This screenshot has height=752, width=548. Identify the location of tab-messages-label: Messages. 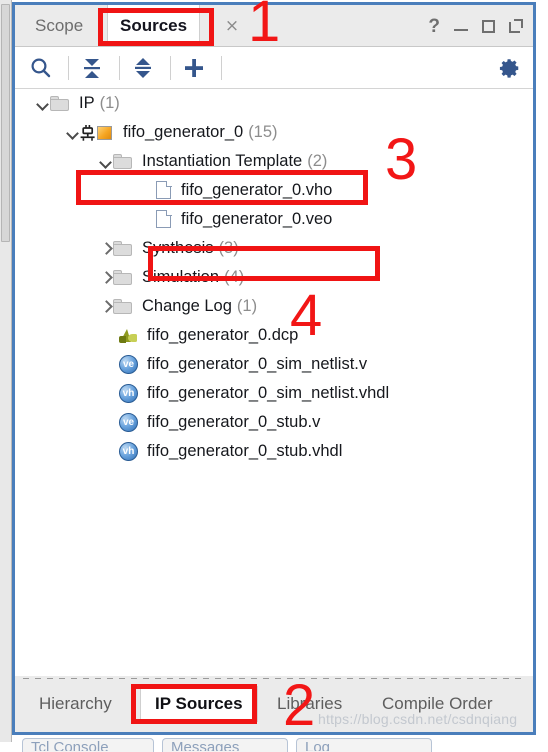
(205, 745).